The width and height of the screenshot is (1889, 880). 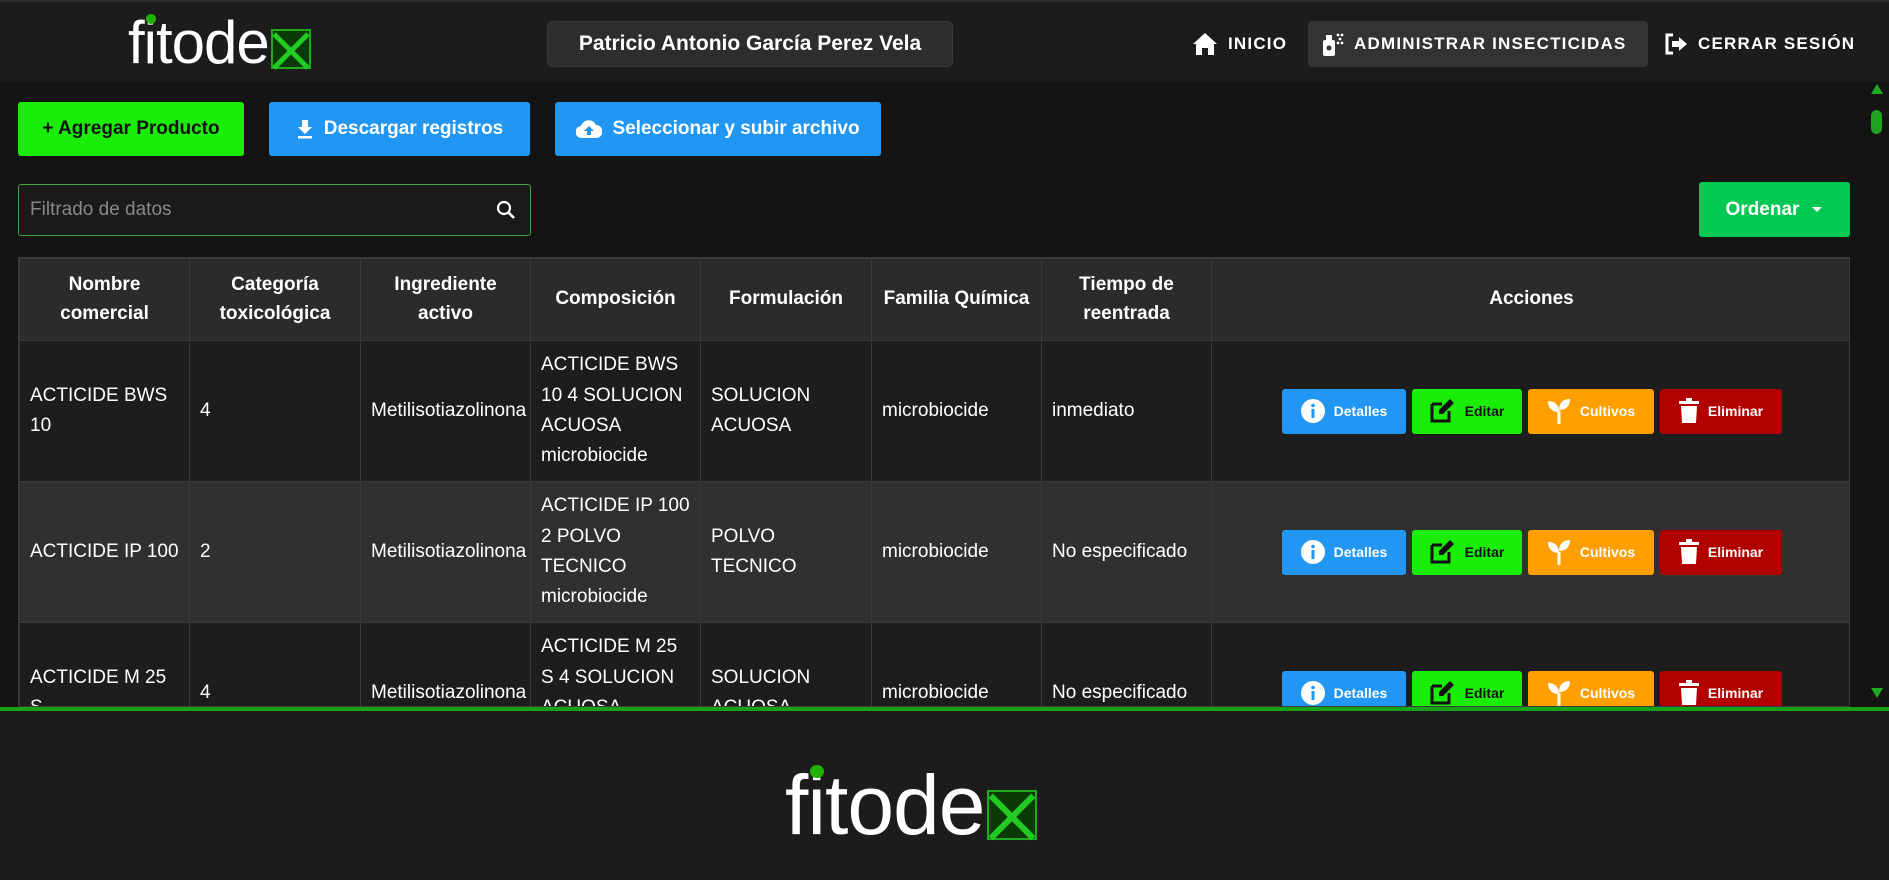 What do you see at coordinates (104, 664) in the screenshot?
I see `table-cell-nombre: ACTICIDE M 25 S` at bounding box center [104, 664].